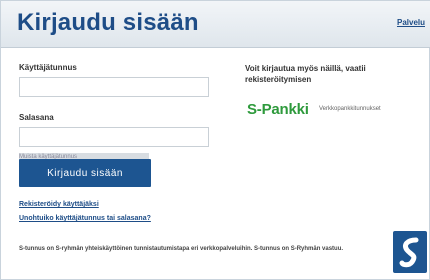 The height and width of the screenshot is (280, 430). I want to click on login-button: Kirjaudu sisään, so click(85, 173).